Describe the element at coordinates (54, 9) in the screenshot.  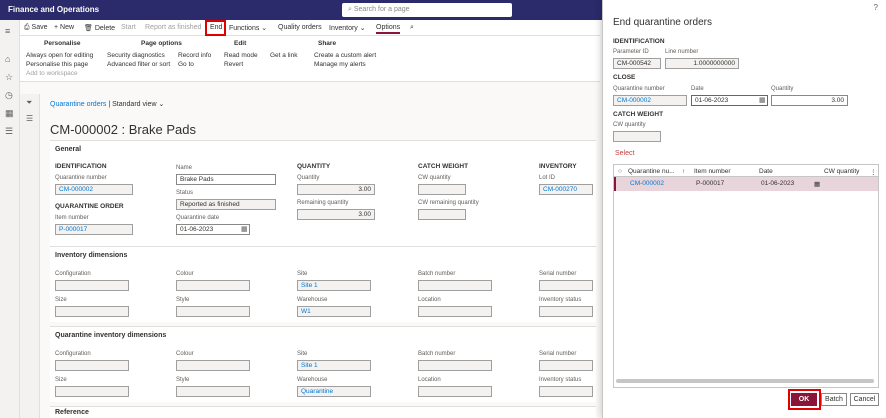
I see `app-title: Finance and Operations` at that location.